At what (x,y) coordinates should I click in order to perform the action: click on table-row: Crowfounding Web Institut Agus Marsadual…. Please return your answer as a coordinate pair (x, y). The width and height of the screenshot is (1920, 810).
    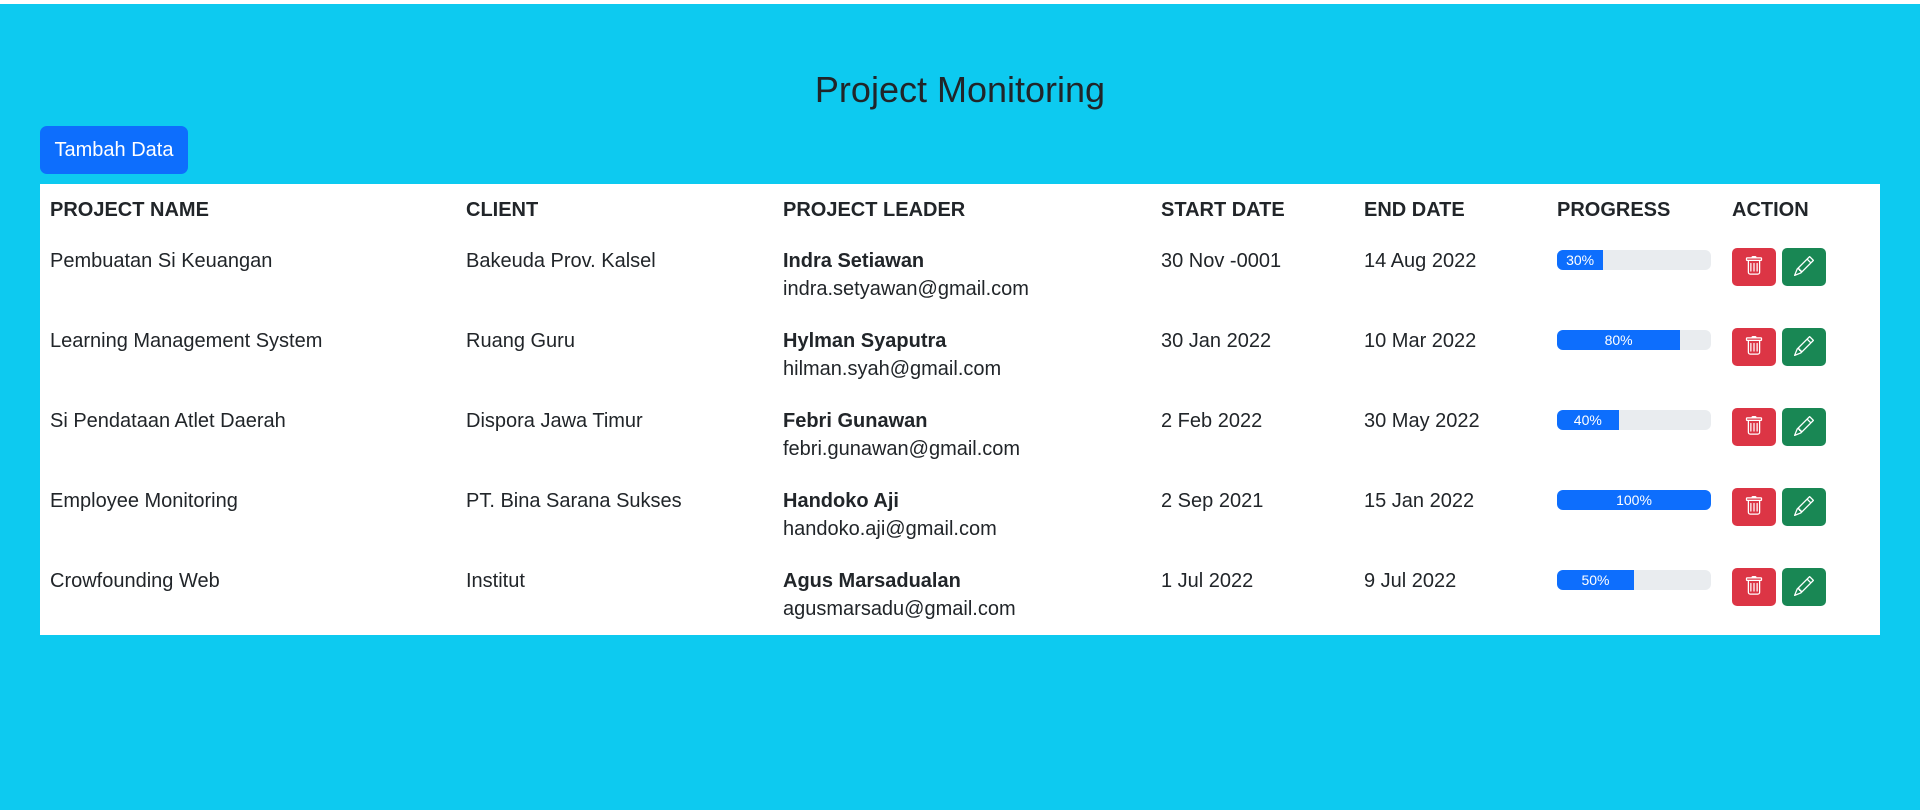
    Looking at the image, I should click on (960, 596).